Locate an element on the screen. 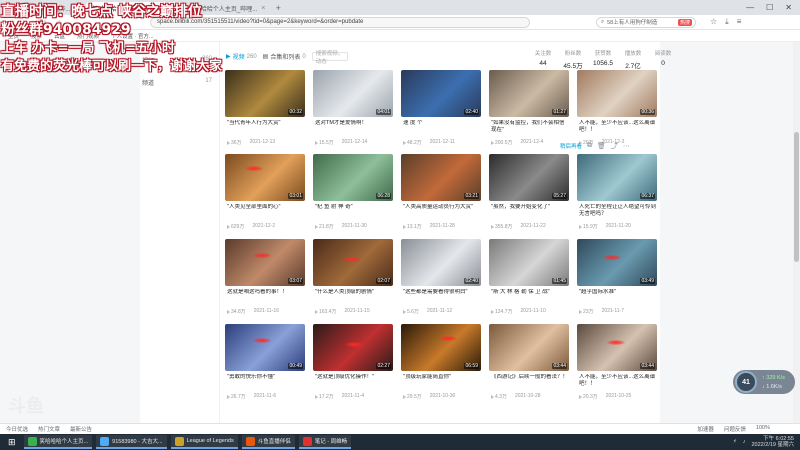 This screenshot has height=450, width=800. video-card: 05:27 "虽然，我要开始变化了" 355.8万 2021-11-22 is located at coordinates (529, 196).